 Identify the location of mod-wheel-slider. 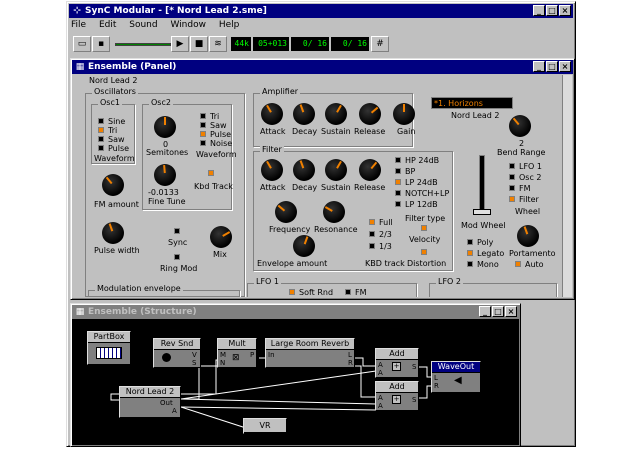
(482, 185).